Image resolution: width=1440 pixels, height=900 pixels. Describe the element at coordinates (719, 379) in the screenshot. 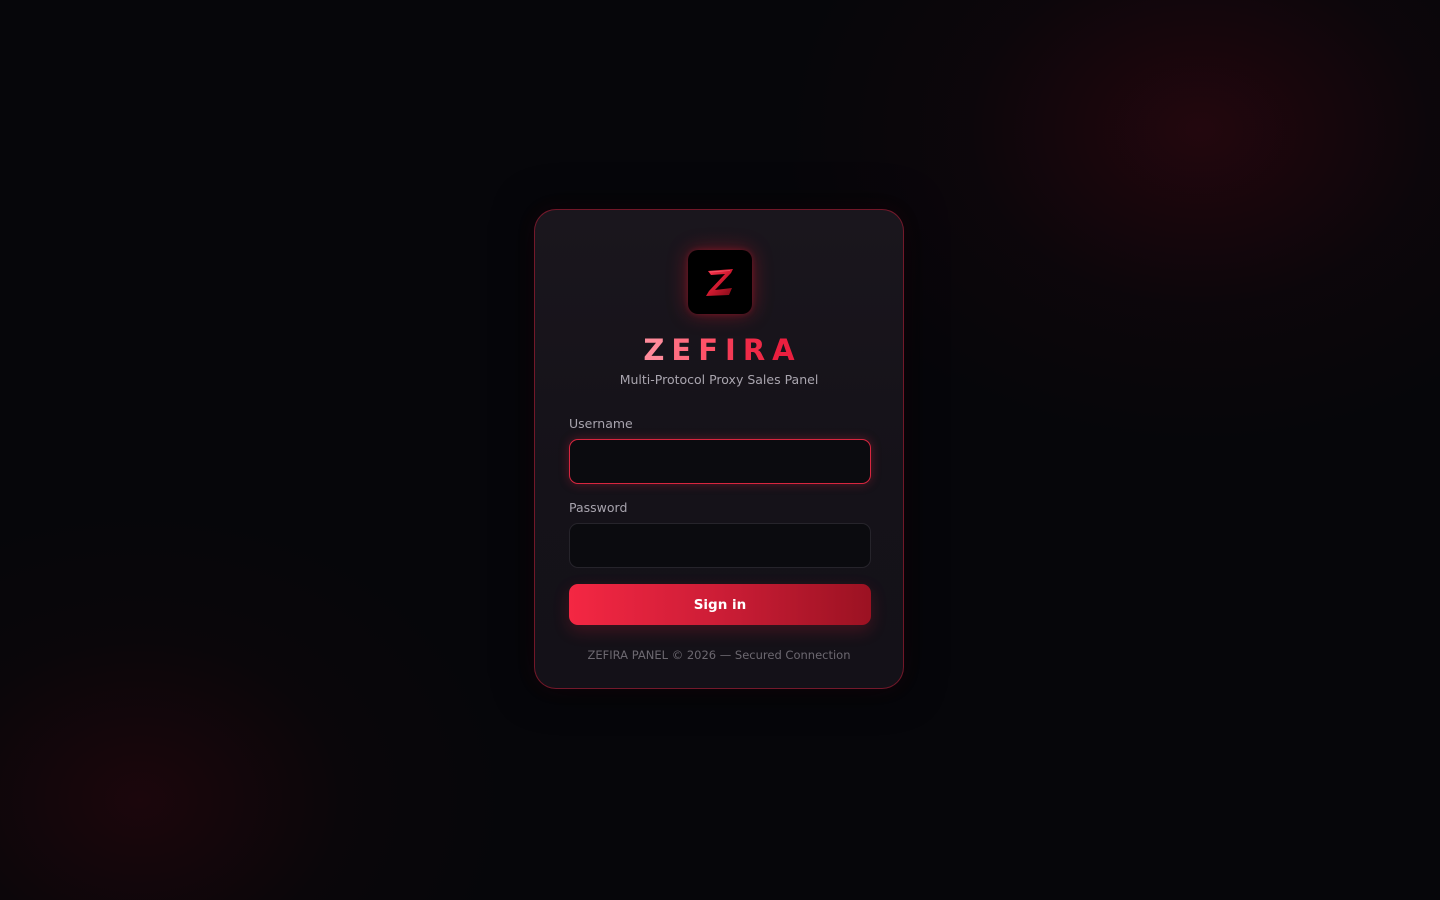

I see `brand-subtitle: Multi-Protocol Proxy Sales Panel` at that location.